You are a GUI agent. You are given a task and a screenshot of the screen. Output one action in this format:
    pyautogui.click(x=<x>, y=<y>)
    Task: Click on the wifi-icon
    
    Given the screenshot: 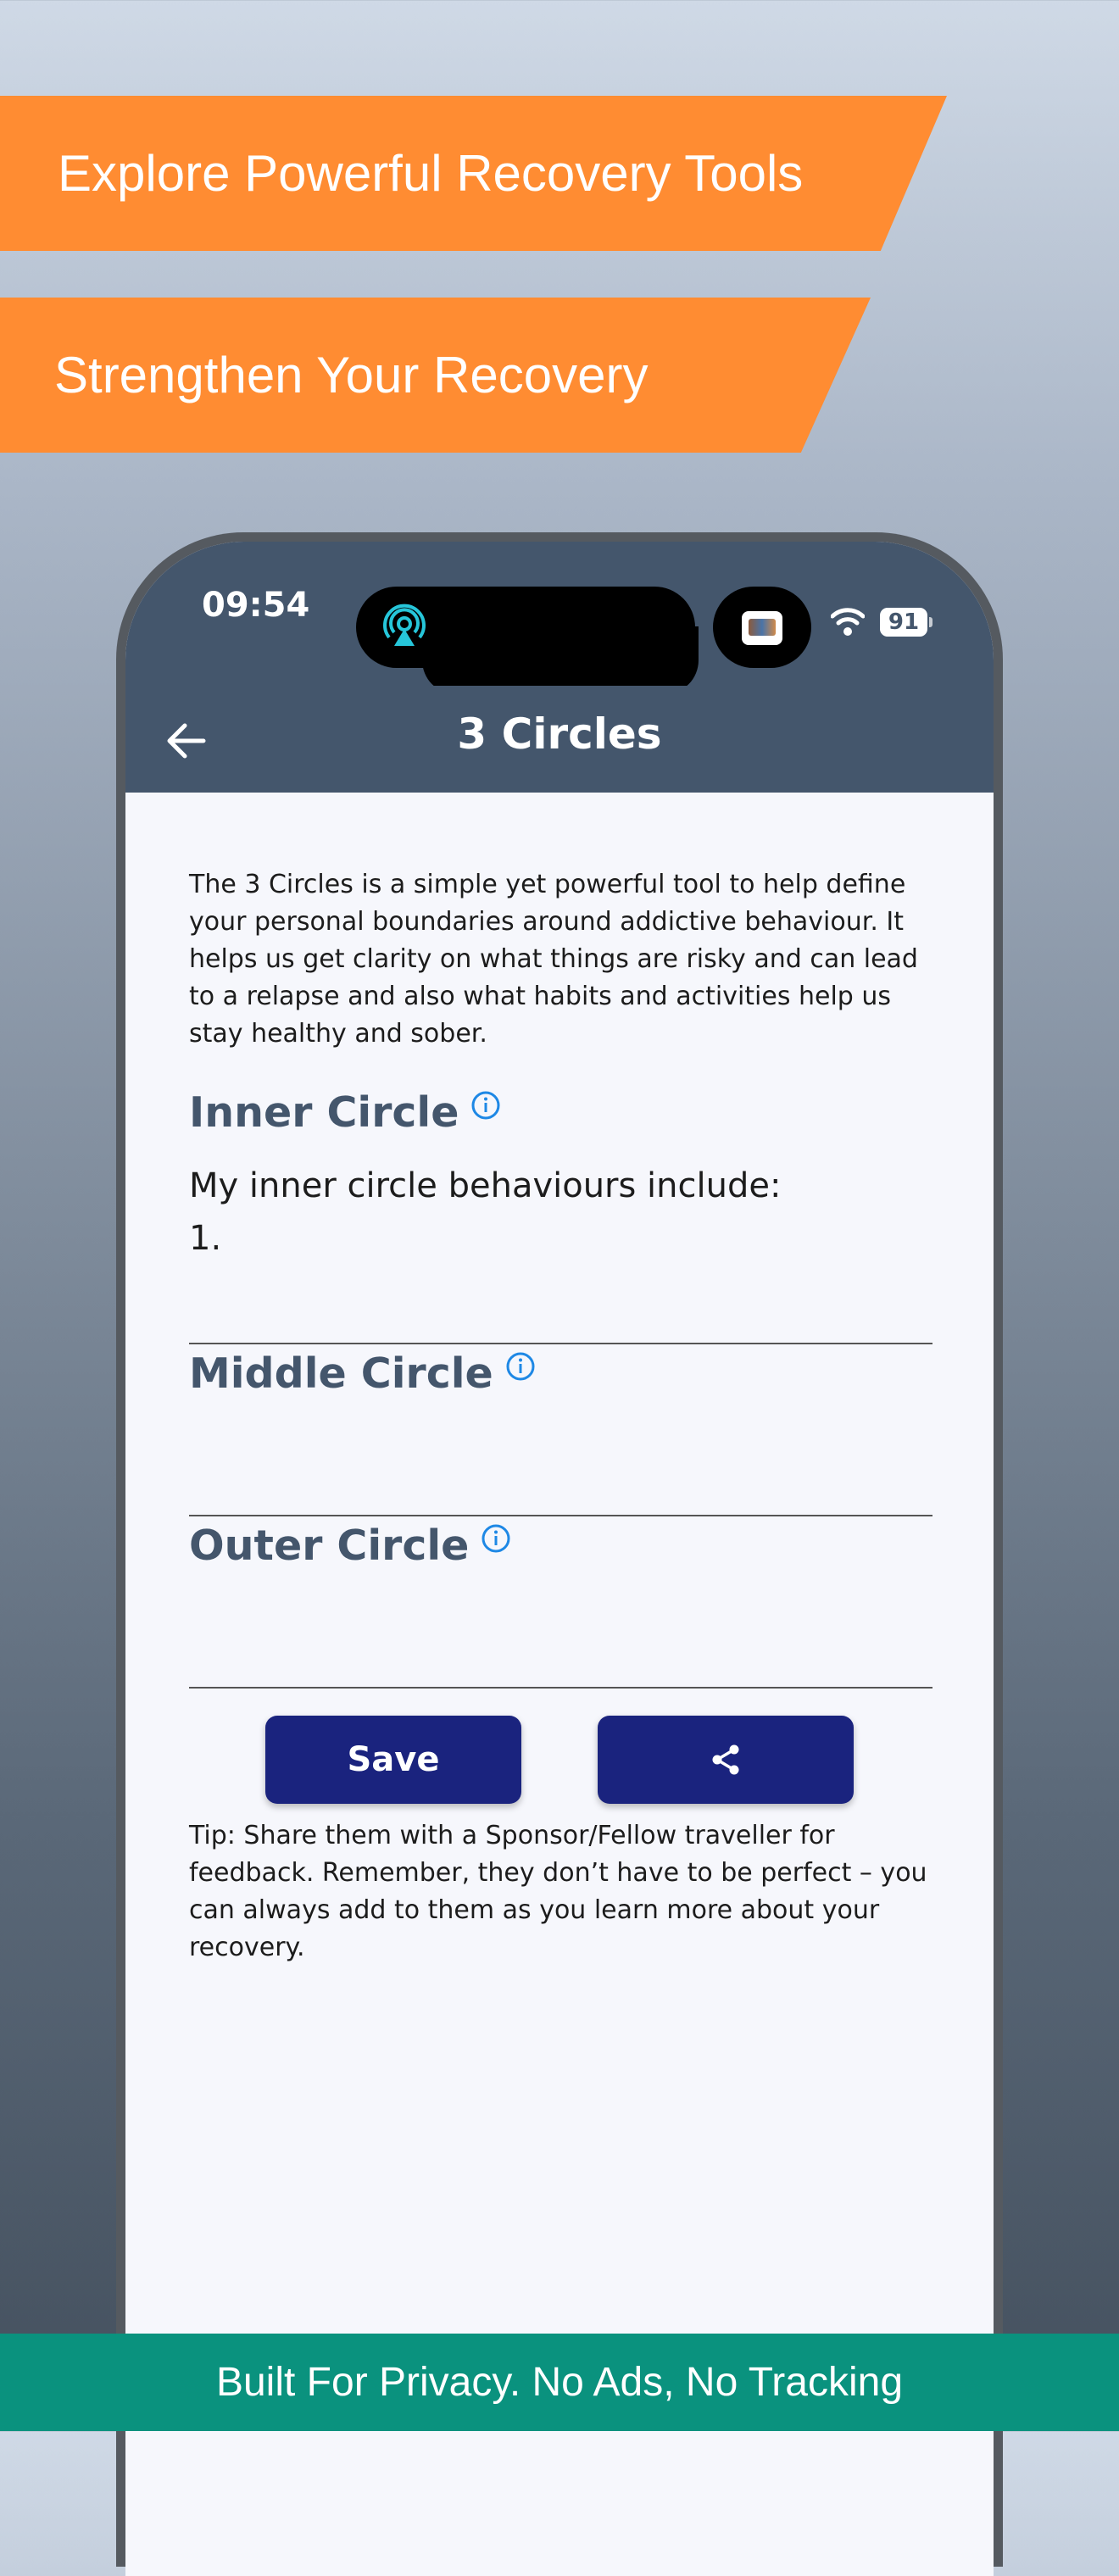 What is the action you would take?
    pyautogui.click(x=848, y=622)
    